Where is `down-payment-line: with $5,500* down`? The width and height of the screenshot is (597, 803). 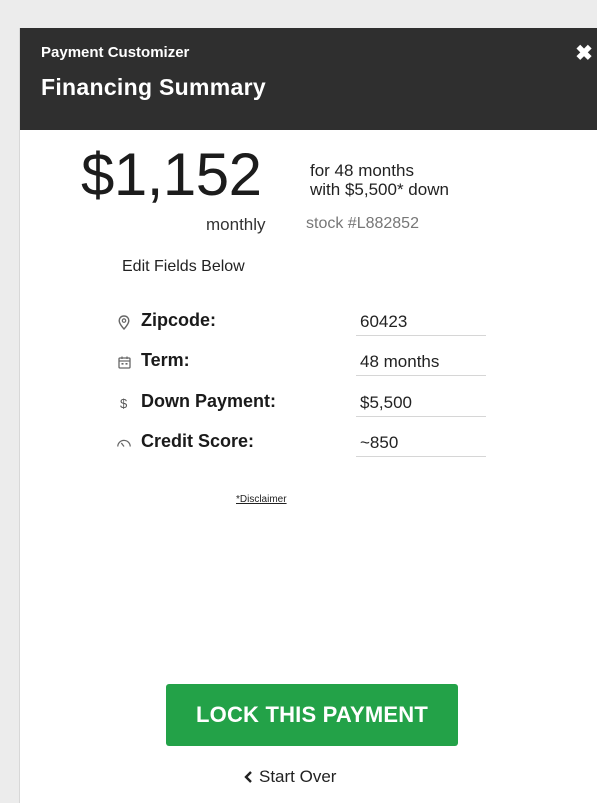 down-payment-line: with $5,500* down is located at coordinates (379, 189).